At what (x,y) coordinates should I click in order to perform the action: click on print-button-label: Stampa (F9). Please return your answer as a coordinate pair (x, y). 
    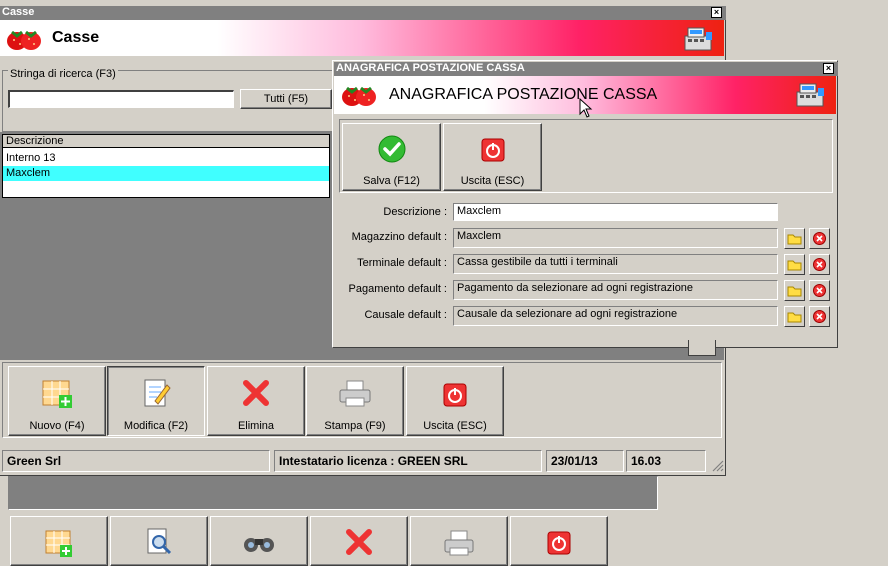
    Looking at the image, I should click on (355, 426).